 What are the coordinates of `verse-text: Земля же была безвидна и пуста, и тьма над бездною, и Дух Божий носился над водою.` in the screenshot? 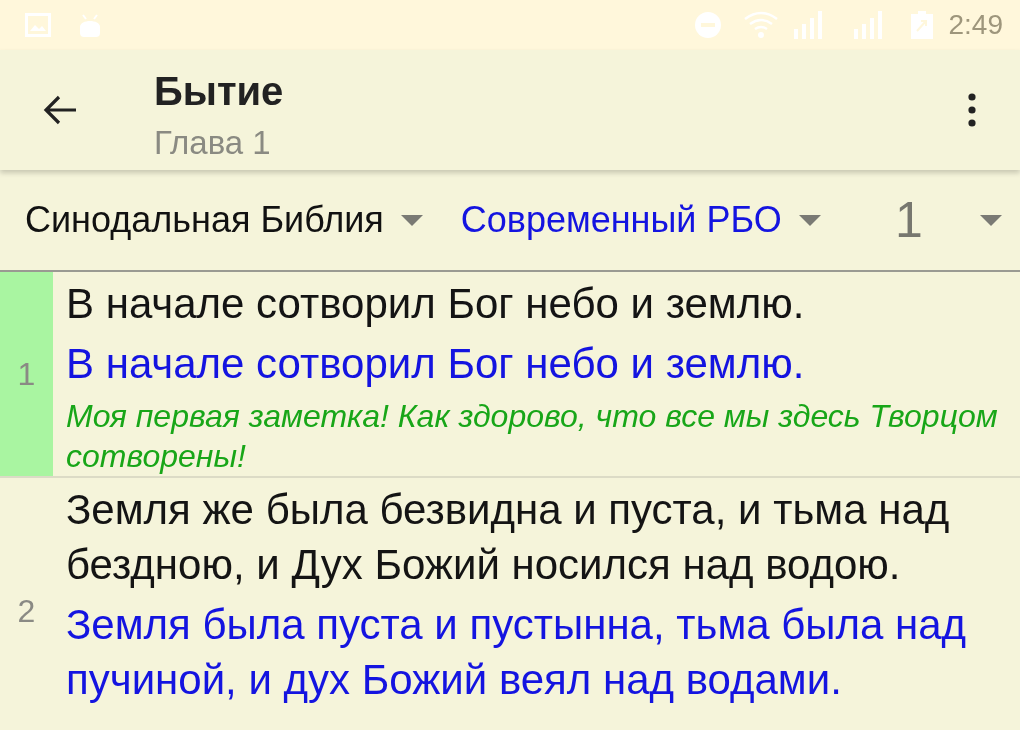 It's located at (508, 537).